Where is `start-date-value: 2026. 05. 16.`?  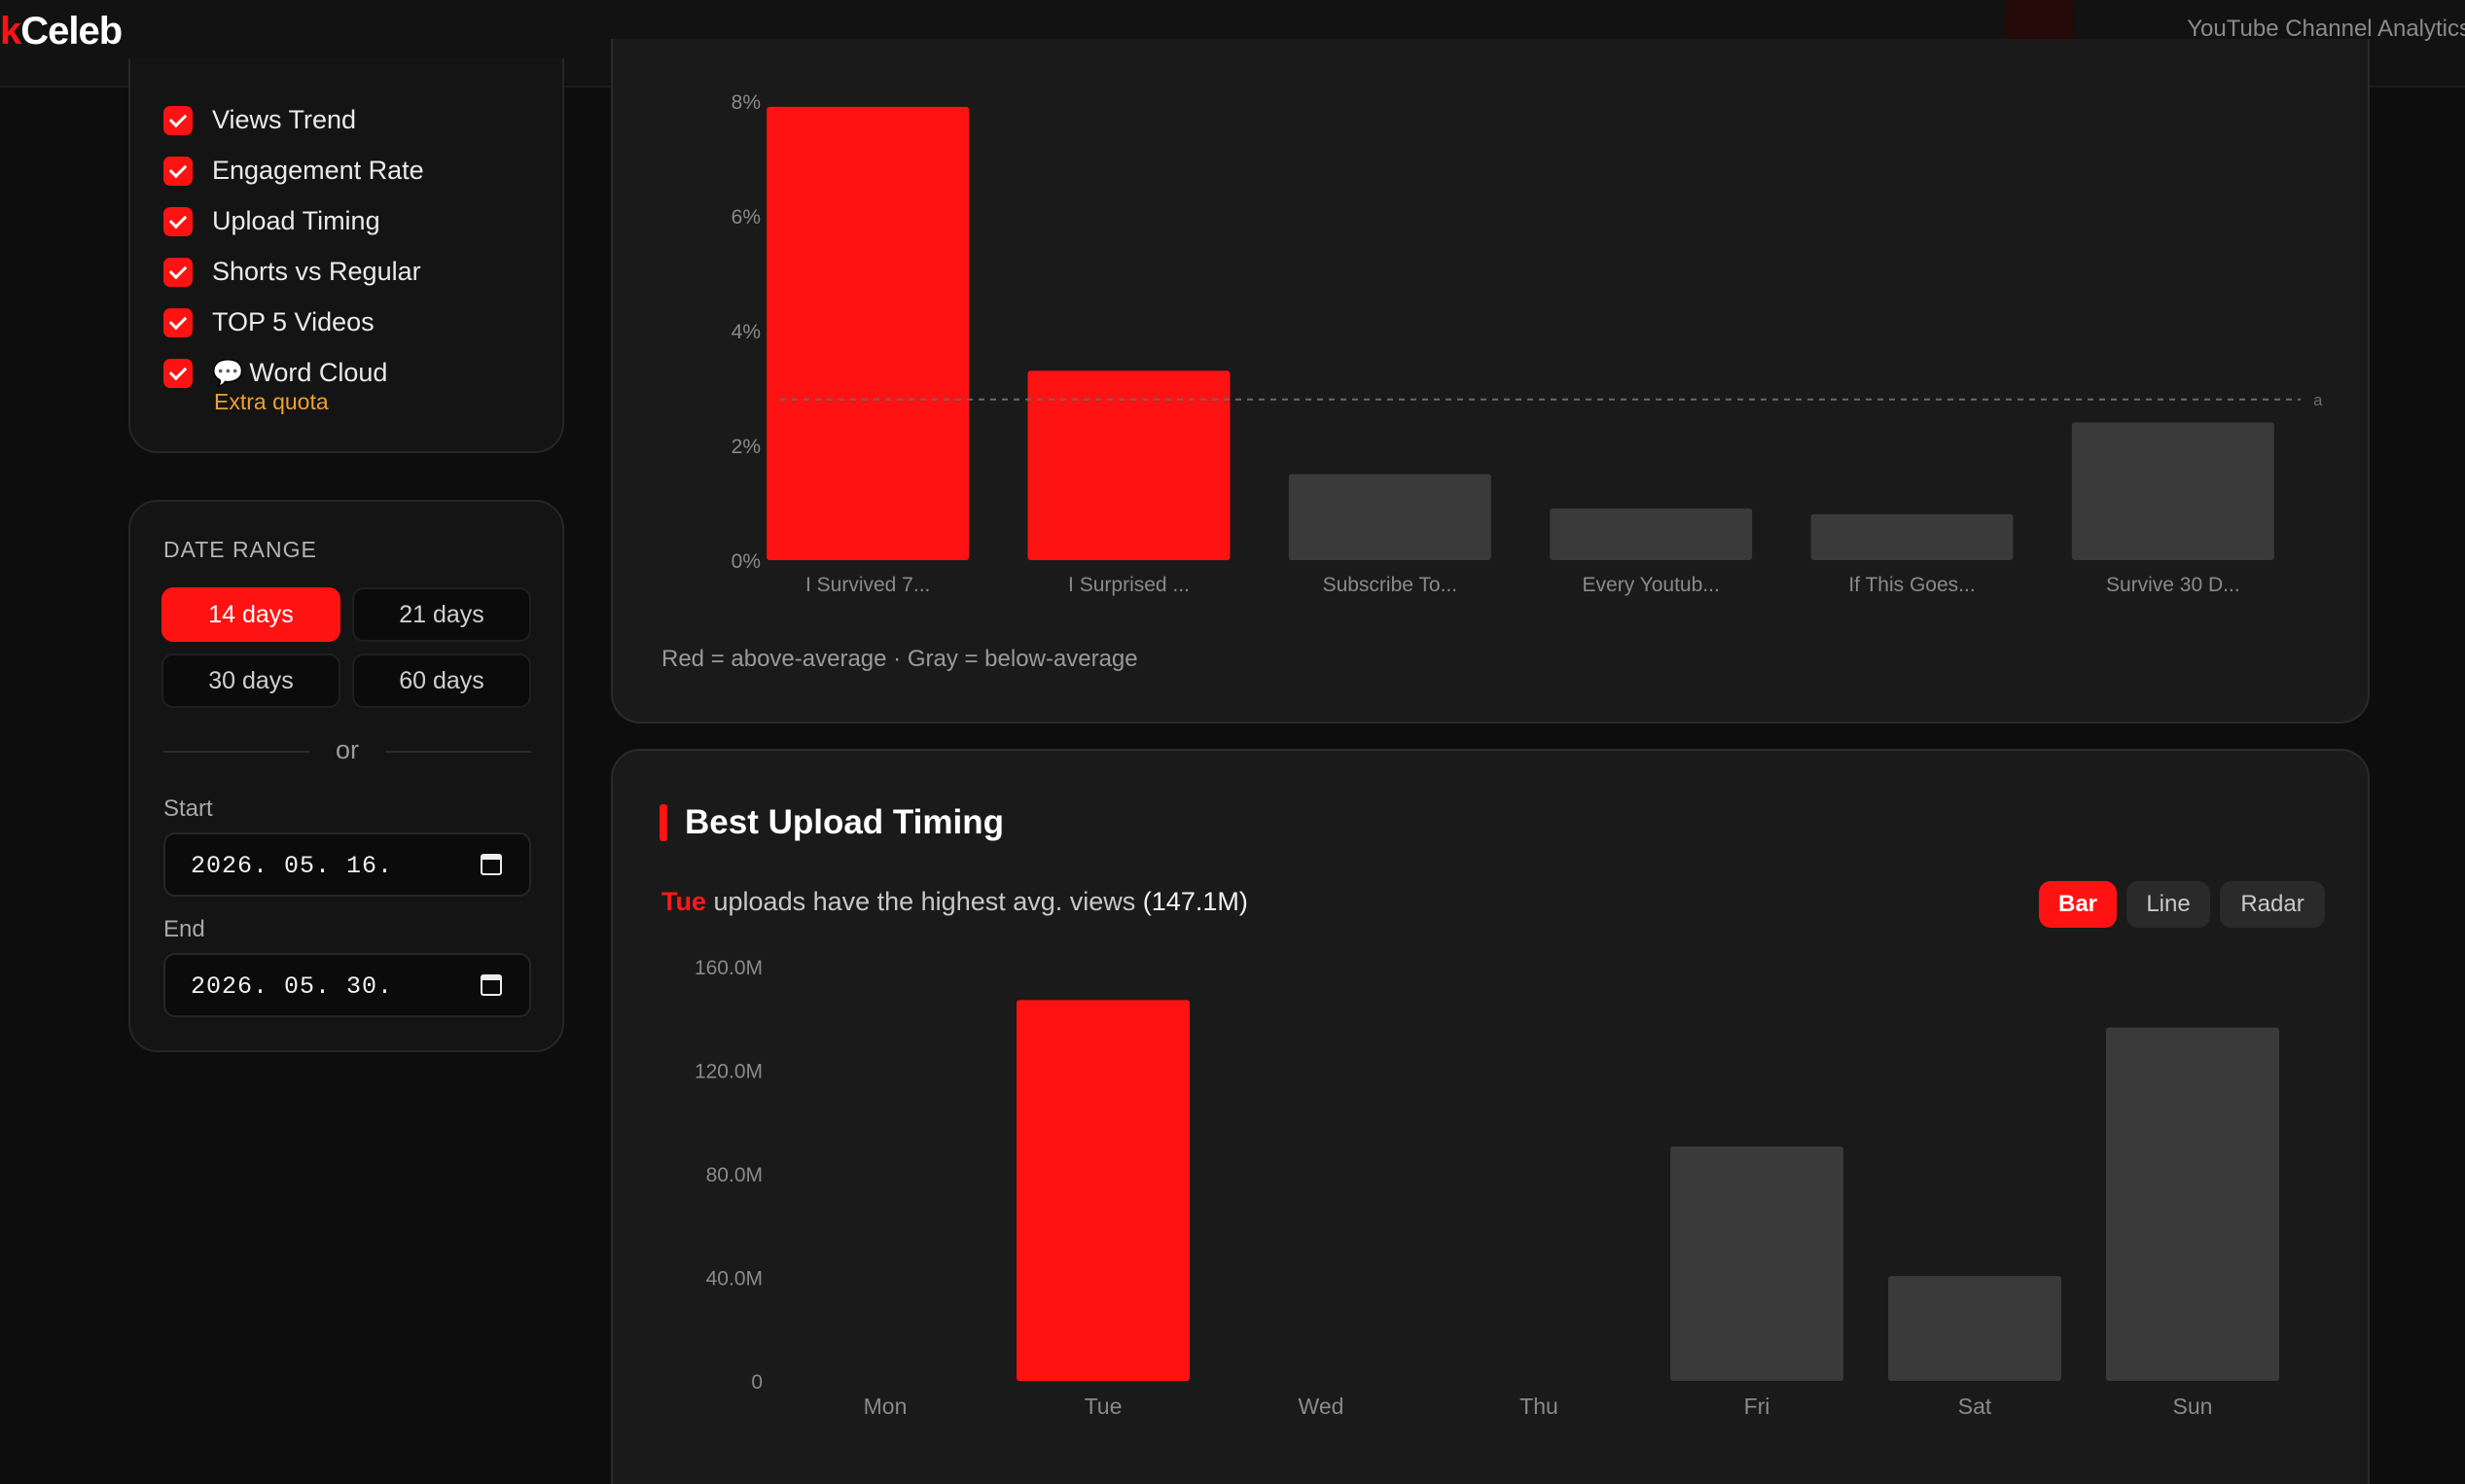 start-date-value: 2026. 05. 16. is located at coordinates (293, 866).